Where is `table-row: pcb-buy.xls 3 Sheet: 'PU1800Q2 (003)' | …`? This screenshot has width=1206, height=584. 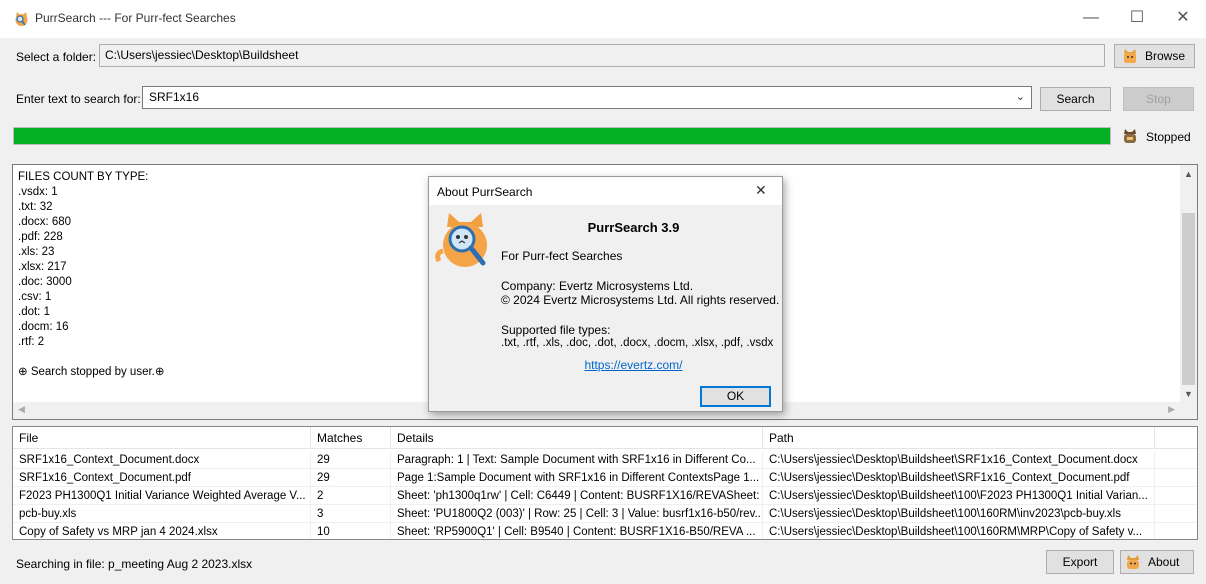 table-row: pcb-buy.xls 3 Sheet: 'PU1800Q2 (003)' | … is located at coordinates (605, 514).